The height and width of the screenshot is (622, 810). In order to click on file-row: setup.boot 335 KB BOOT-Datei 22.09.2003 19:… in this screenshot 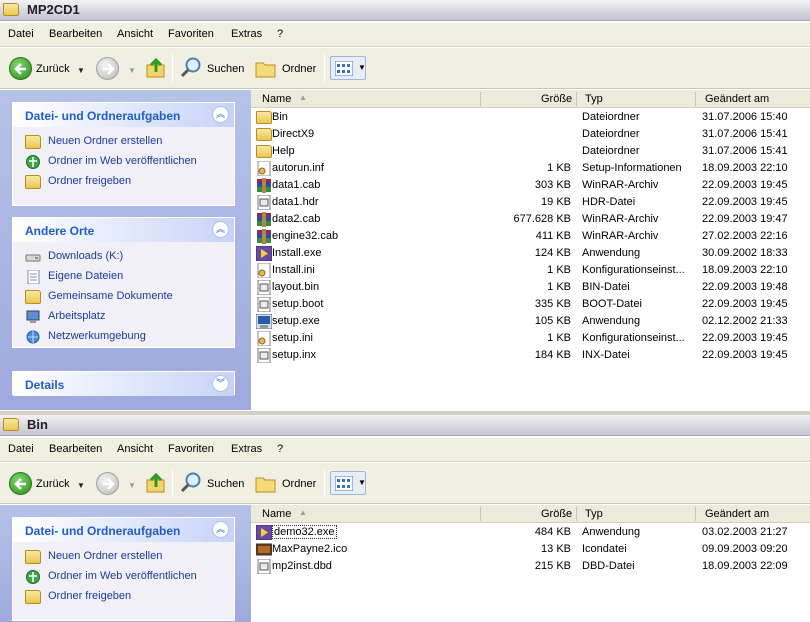, I will do `click(530, 304)`.